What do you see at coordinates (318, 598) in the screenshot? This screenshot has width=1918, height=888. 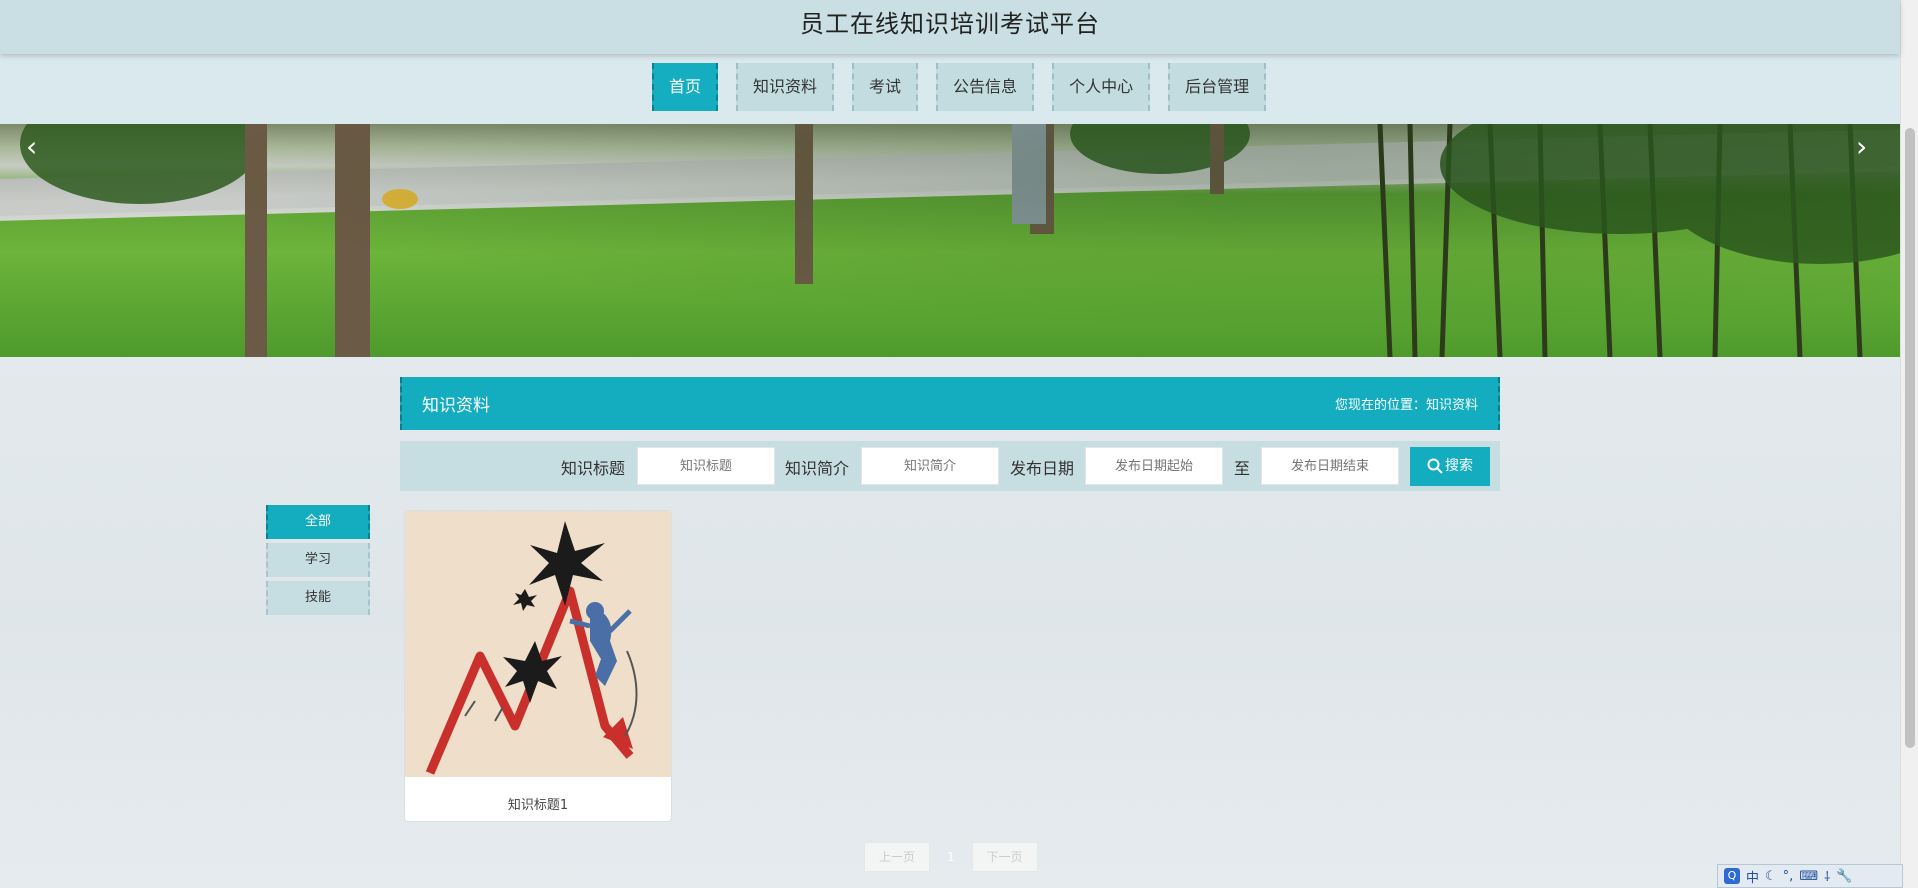 I see `category-skills: 技能` at bounding box center [318, 598].